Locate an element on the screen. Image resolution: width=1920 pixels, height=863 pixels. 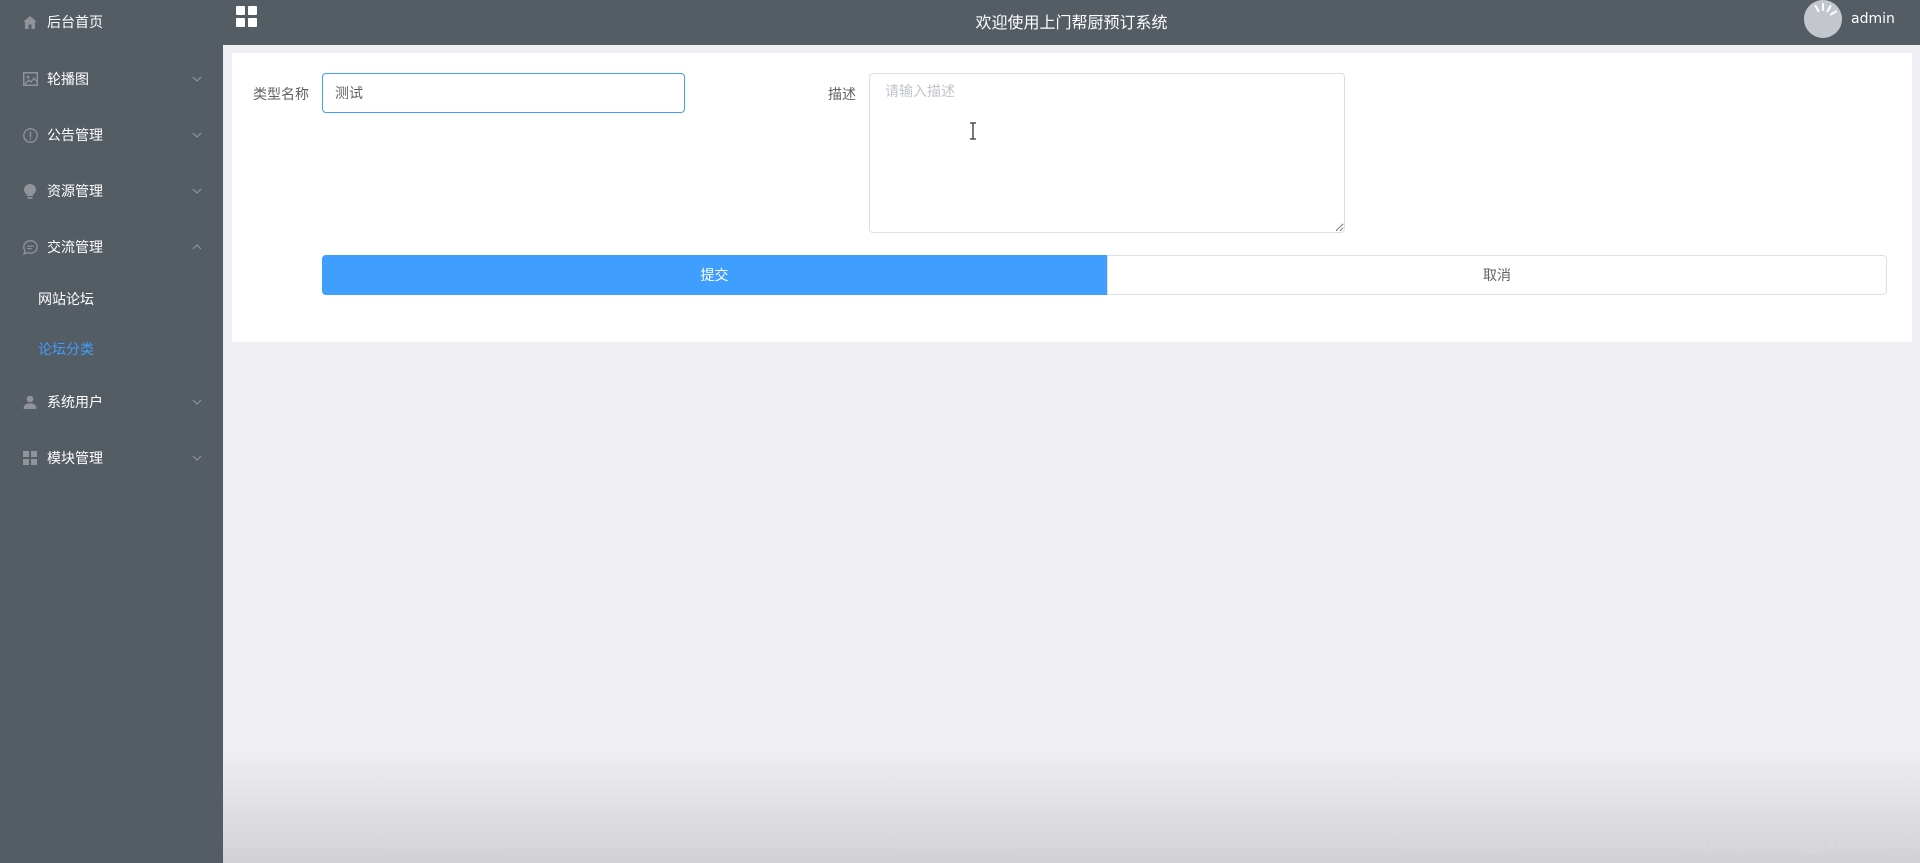
sidebar-item-label: 轮播图 is located at coordinates (68, 80).